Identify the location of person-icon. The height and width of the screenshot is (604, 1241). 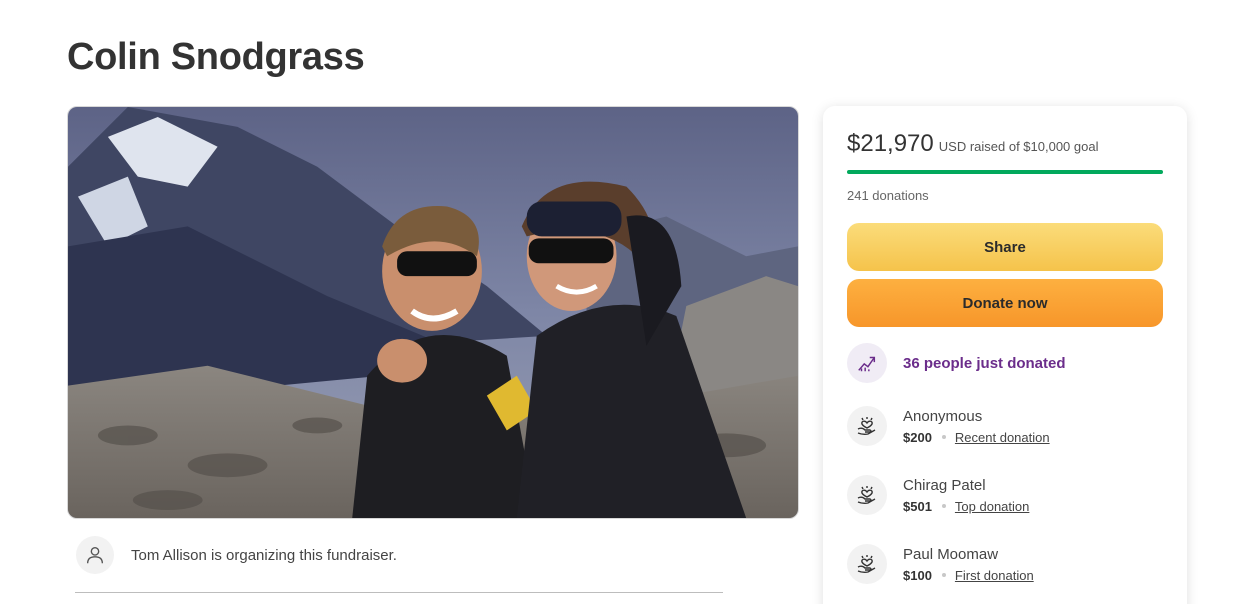
(95, 555).